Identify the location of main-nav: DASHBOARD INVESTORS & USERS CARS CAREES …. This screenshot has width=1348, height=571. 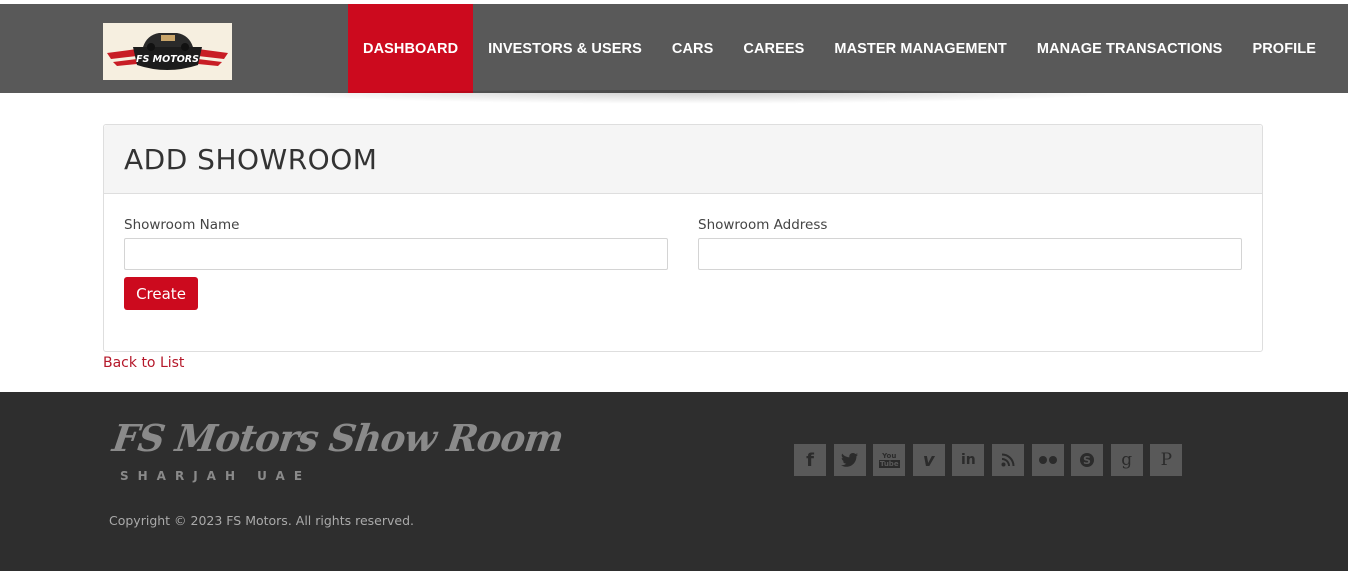
(839, 48).